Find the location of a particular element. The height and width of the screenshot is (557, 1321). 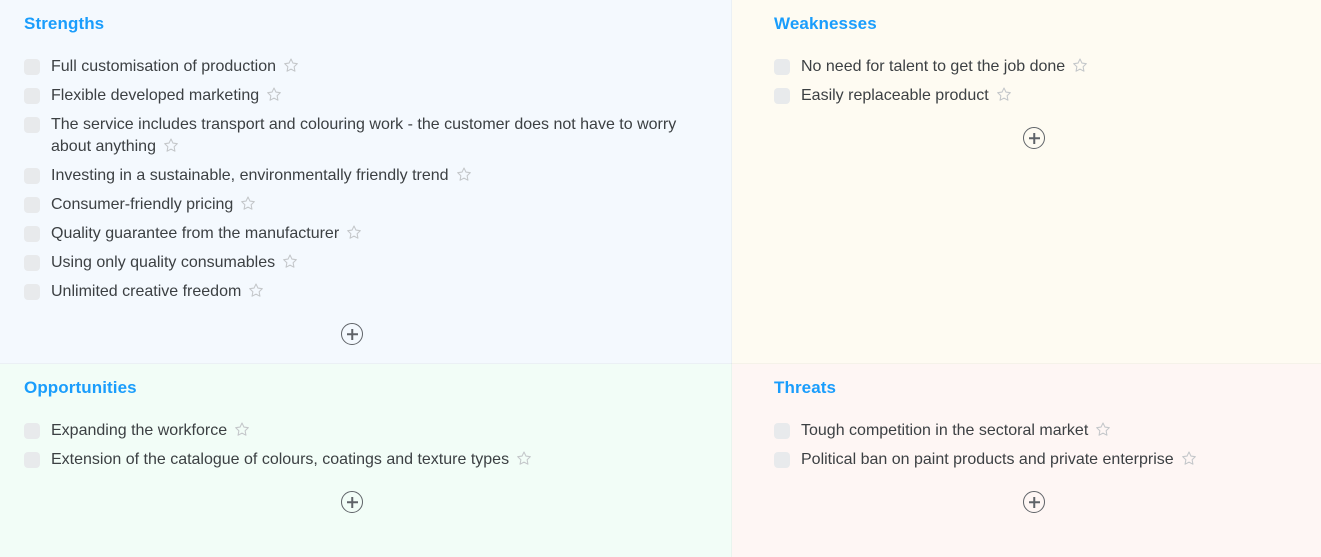

item-label: Full customisation of production is located at coordinates (163, 66).